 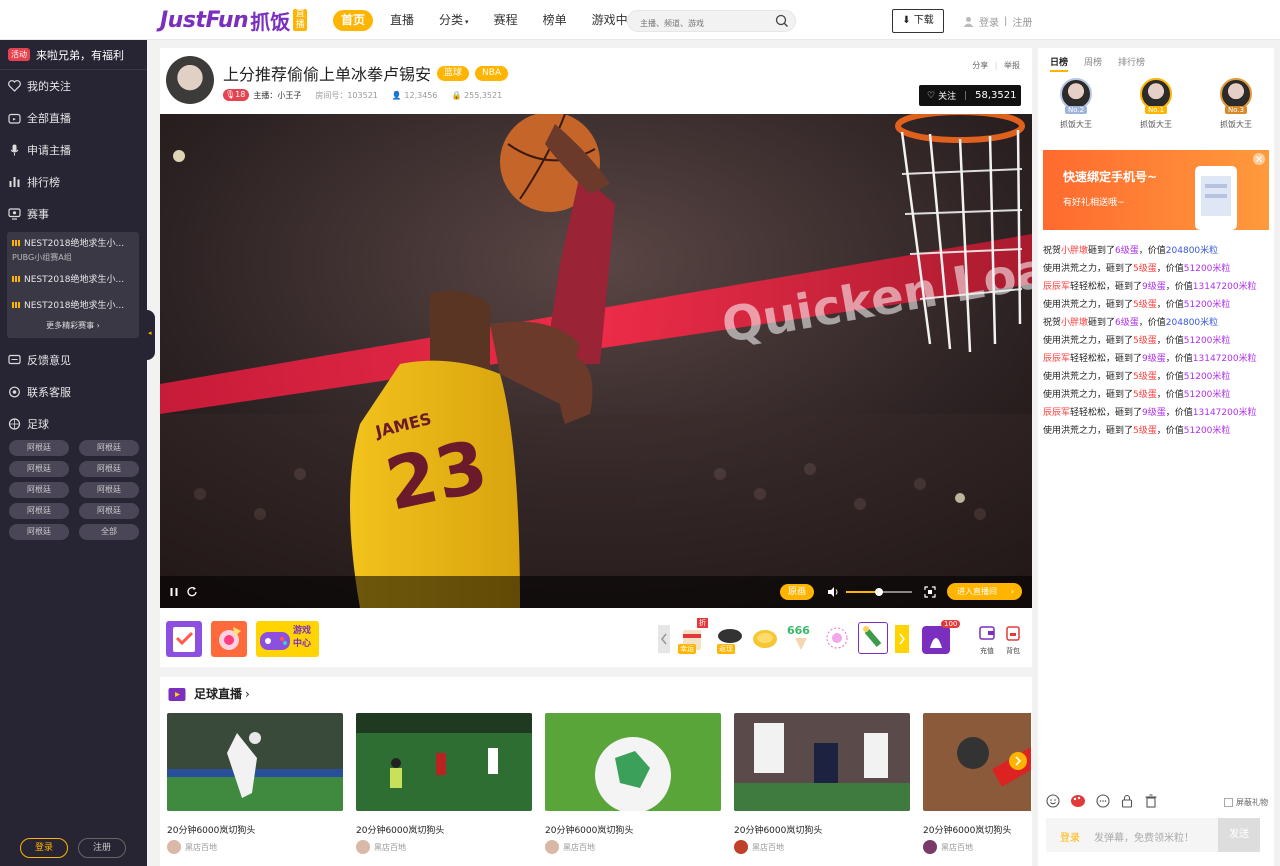 I want to click on volume-knob, so click(x=879, y=592).